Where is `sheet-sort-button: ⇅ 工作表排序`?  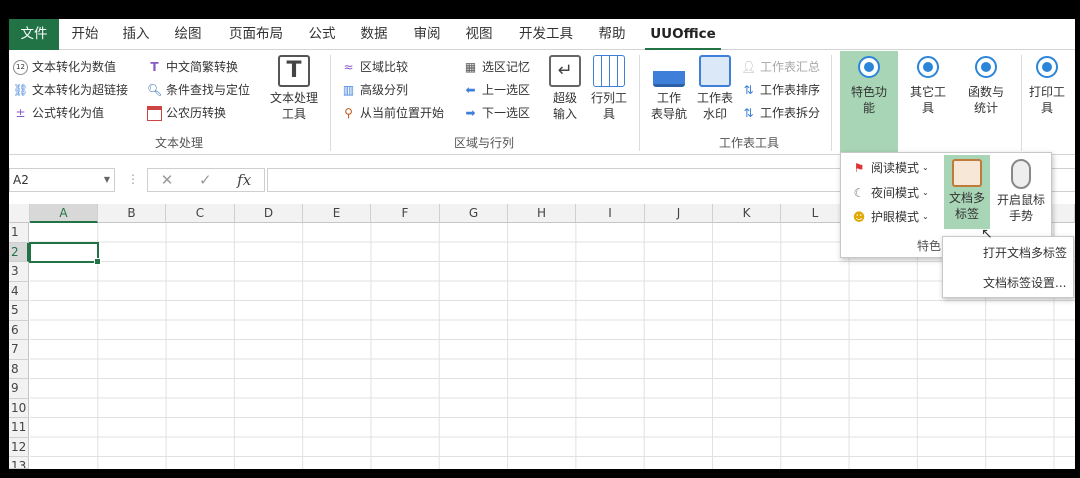
sheet-sort-button: ⇅ 工作表排序 is located at coordinates (780, 90).